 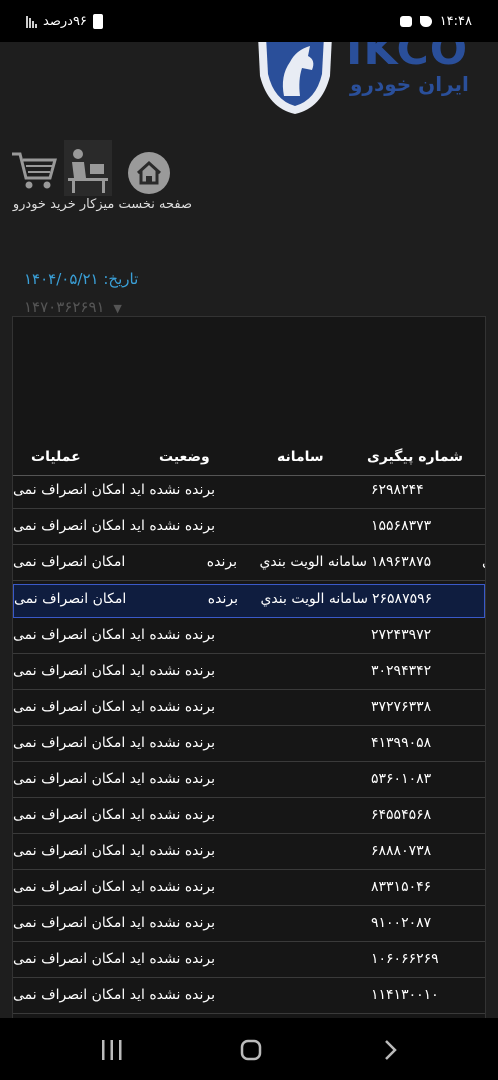 I want to click on horse-logo-icon, so click(x=295, y=78).